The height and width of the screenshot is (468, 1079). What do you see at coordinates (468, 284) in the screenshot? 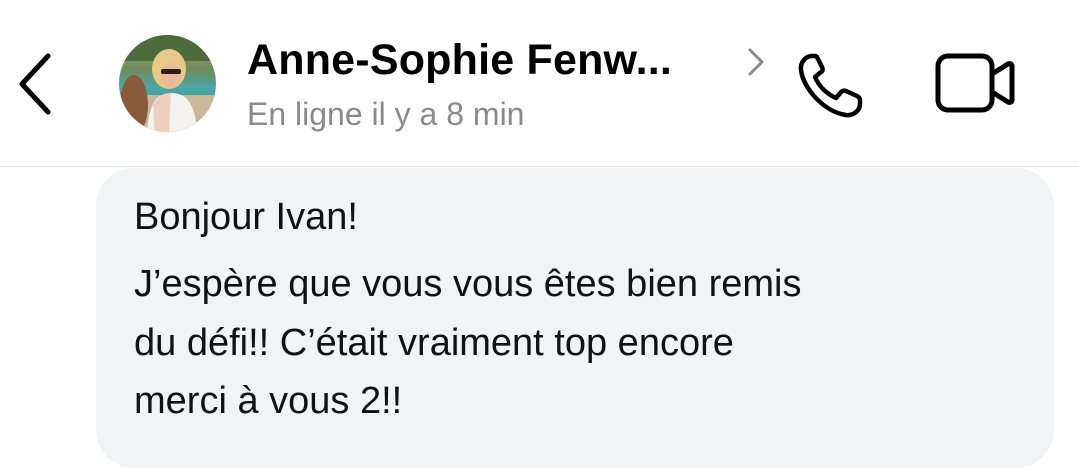
I see `message-line: J’espère que vous vous êtes bien remis` at bounding box center [468, 284].